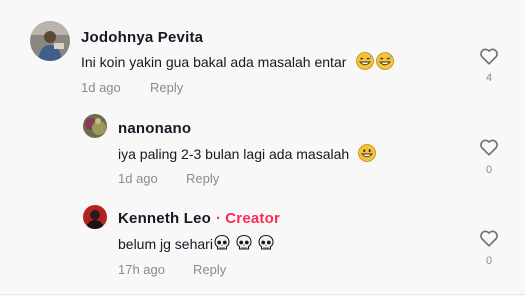 The image size is (525, 296). What do you see at coordinates (367, 154) in the screenshot?
I see `grinning-icon` at bounding box center [367, 154].